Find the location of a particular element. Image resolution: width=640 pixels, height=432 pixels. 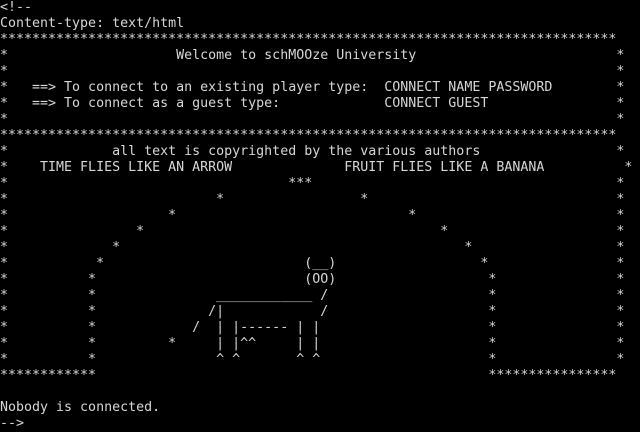

ascii-cow-head-line: * * (__) * * is located at coordinates (312, 263).